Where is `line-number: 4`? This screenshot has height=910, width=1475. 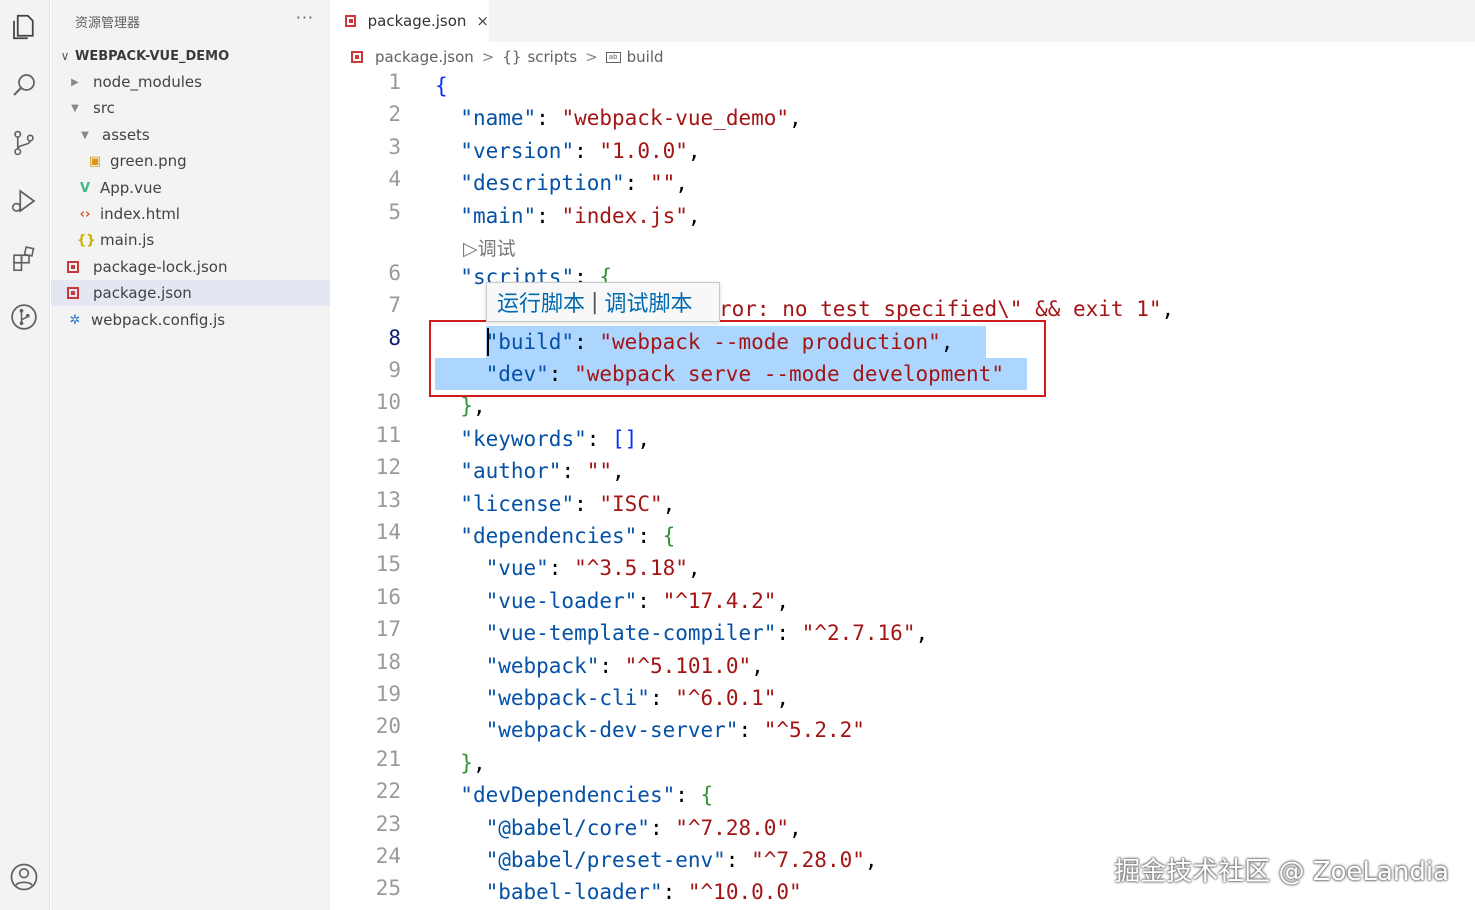 line-number: 4 is located at coordinates (394, 179).